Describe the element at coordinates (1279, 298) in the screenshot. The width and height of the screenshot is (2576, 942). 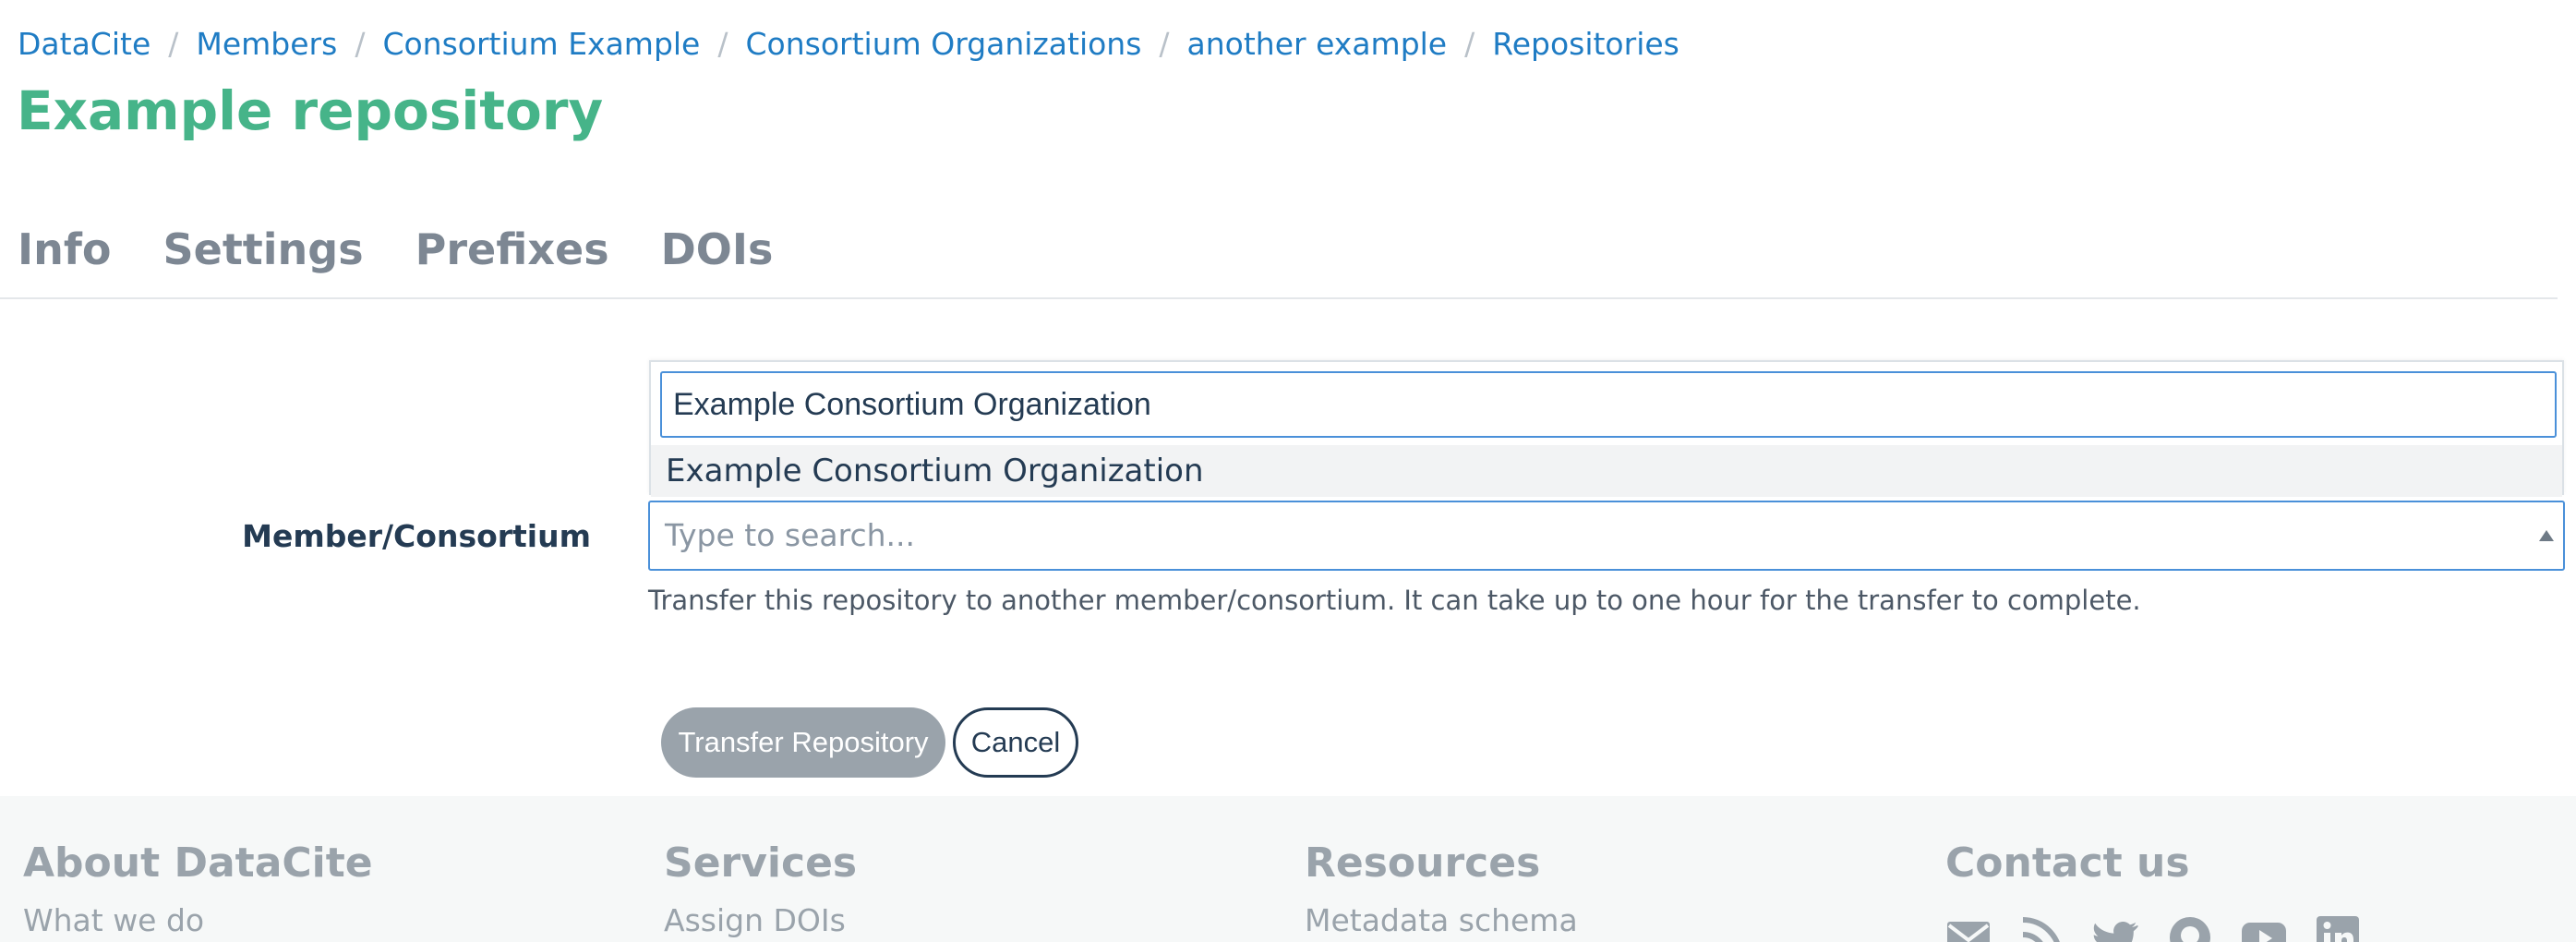
I see `tab-divider` at that location.